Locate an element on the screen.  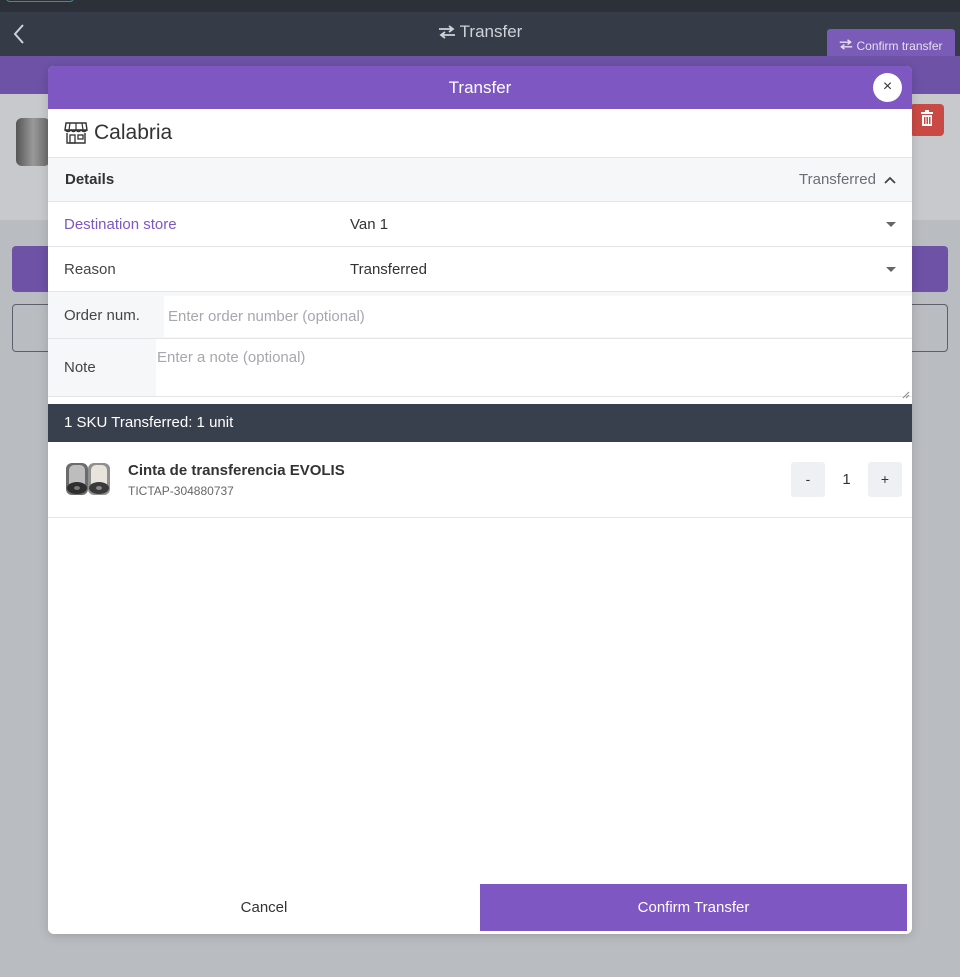
product-sku: TICTAP-304880737 is located at coordinates (181, 490).